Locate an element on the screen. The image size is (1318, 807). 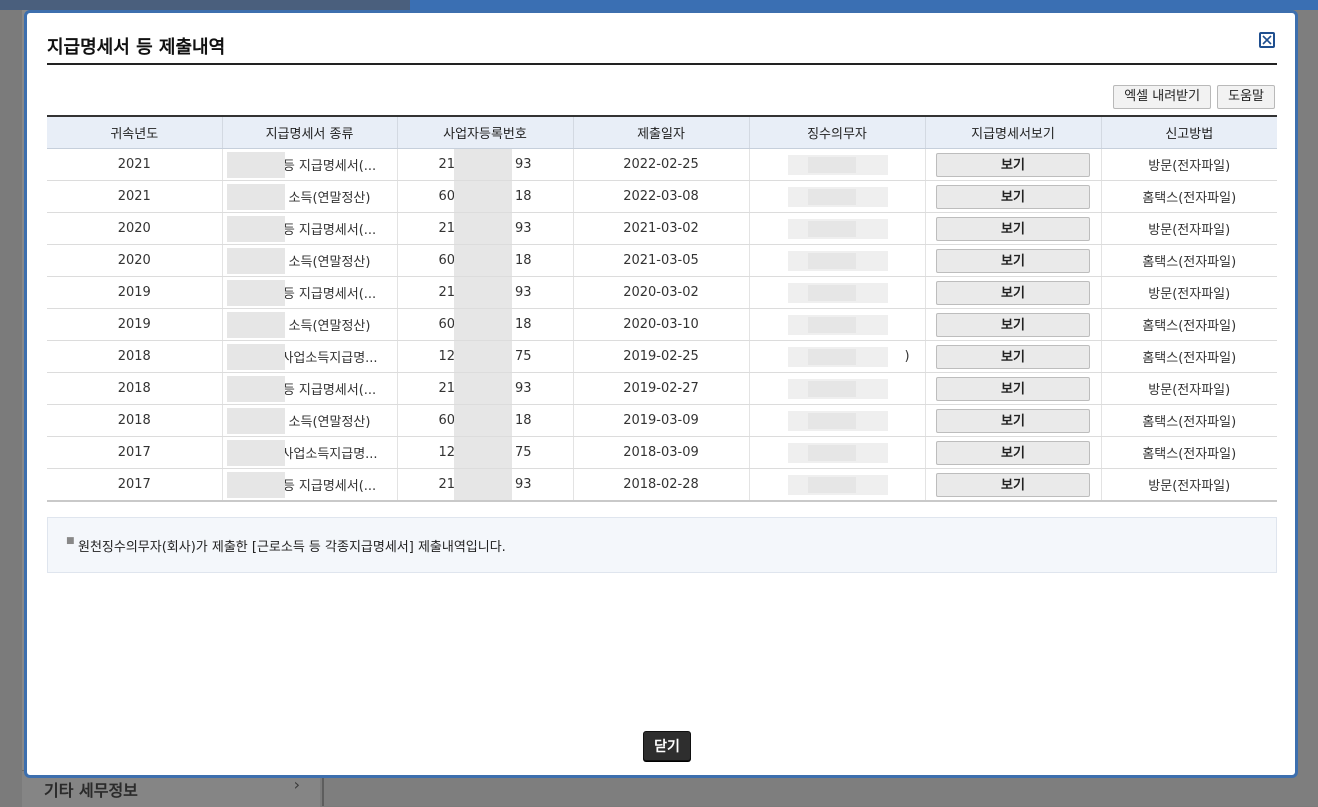
date-cell-text: 2019-03-09 is located at coordinates (661, 420).